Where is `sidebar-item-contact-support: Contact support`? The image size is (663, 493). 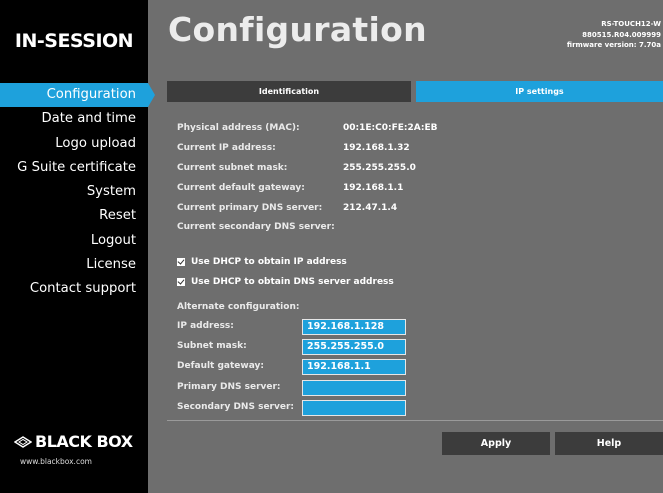
sidebar-item-contact-support: Contact support is located at coordinates (74, 289).